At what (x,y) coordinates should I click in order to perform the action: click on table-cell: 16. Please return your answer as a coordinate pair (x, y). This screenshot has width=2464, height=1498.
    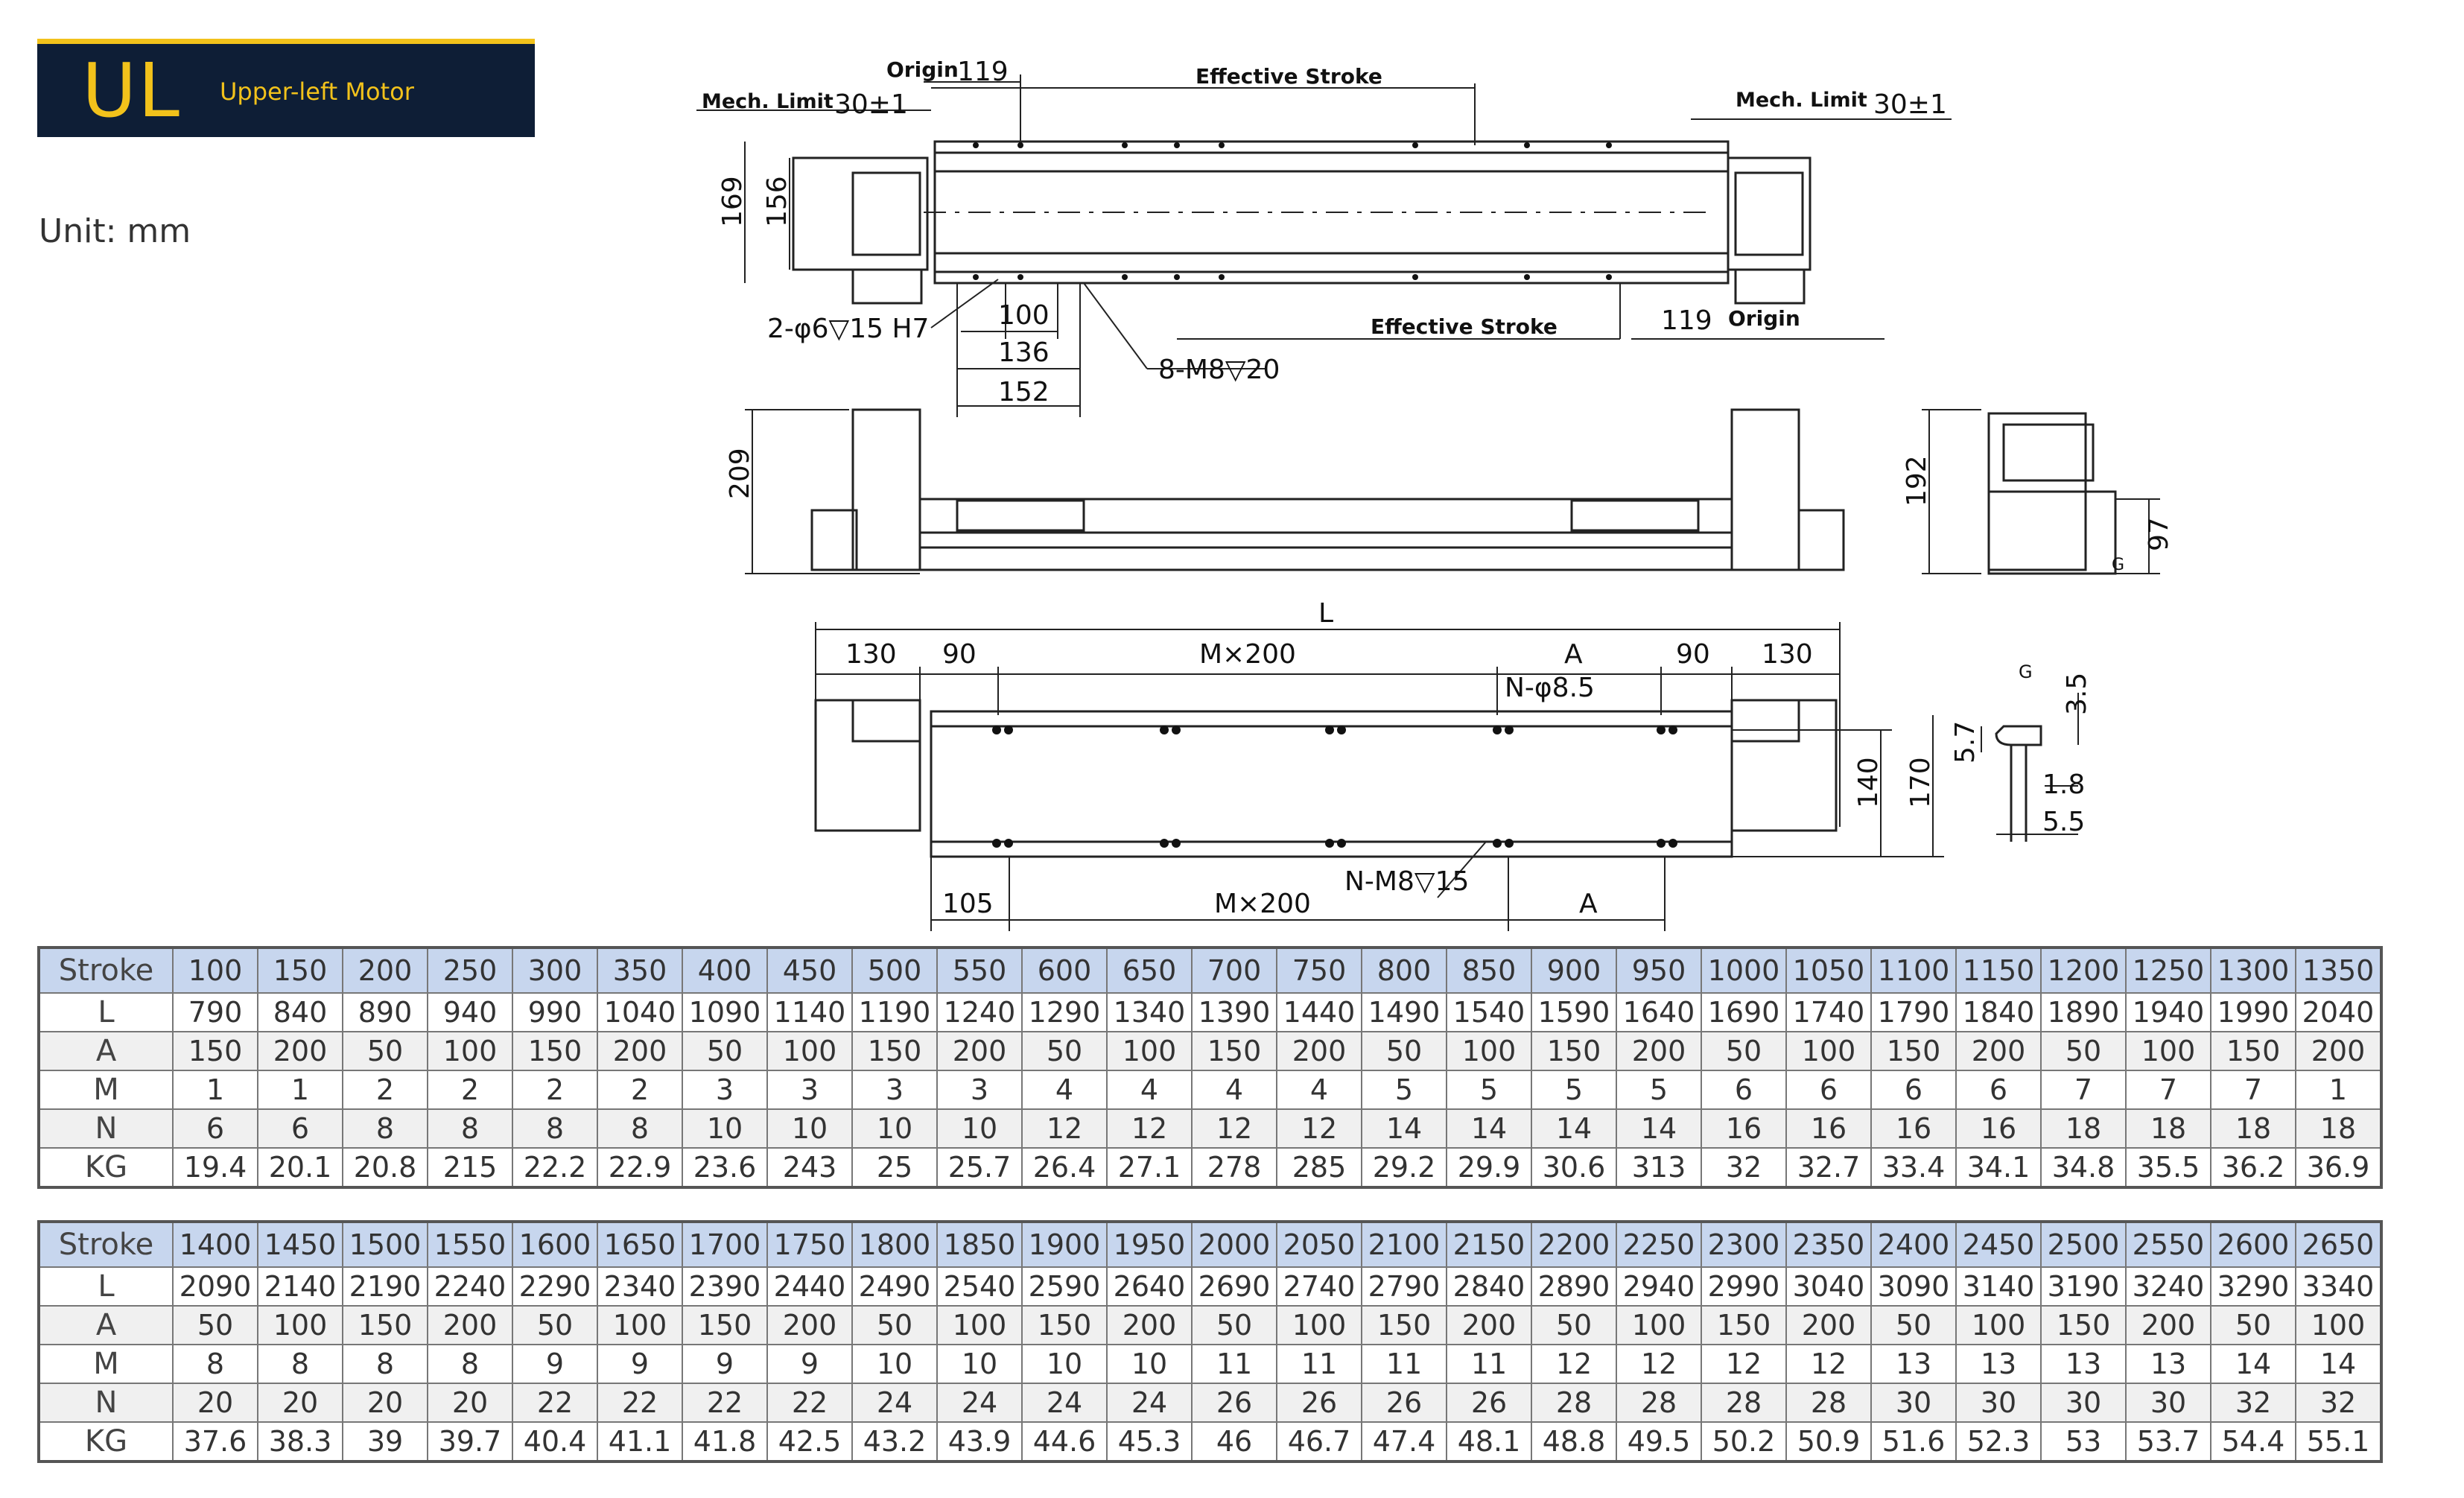
    Looking at the image, I should click on (1744, 1128).